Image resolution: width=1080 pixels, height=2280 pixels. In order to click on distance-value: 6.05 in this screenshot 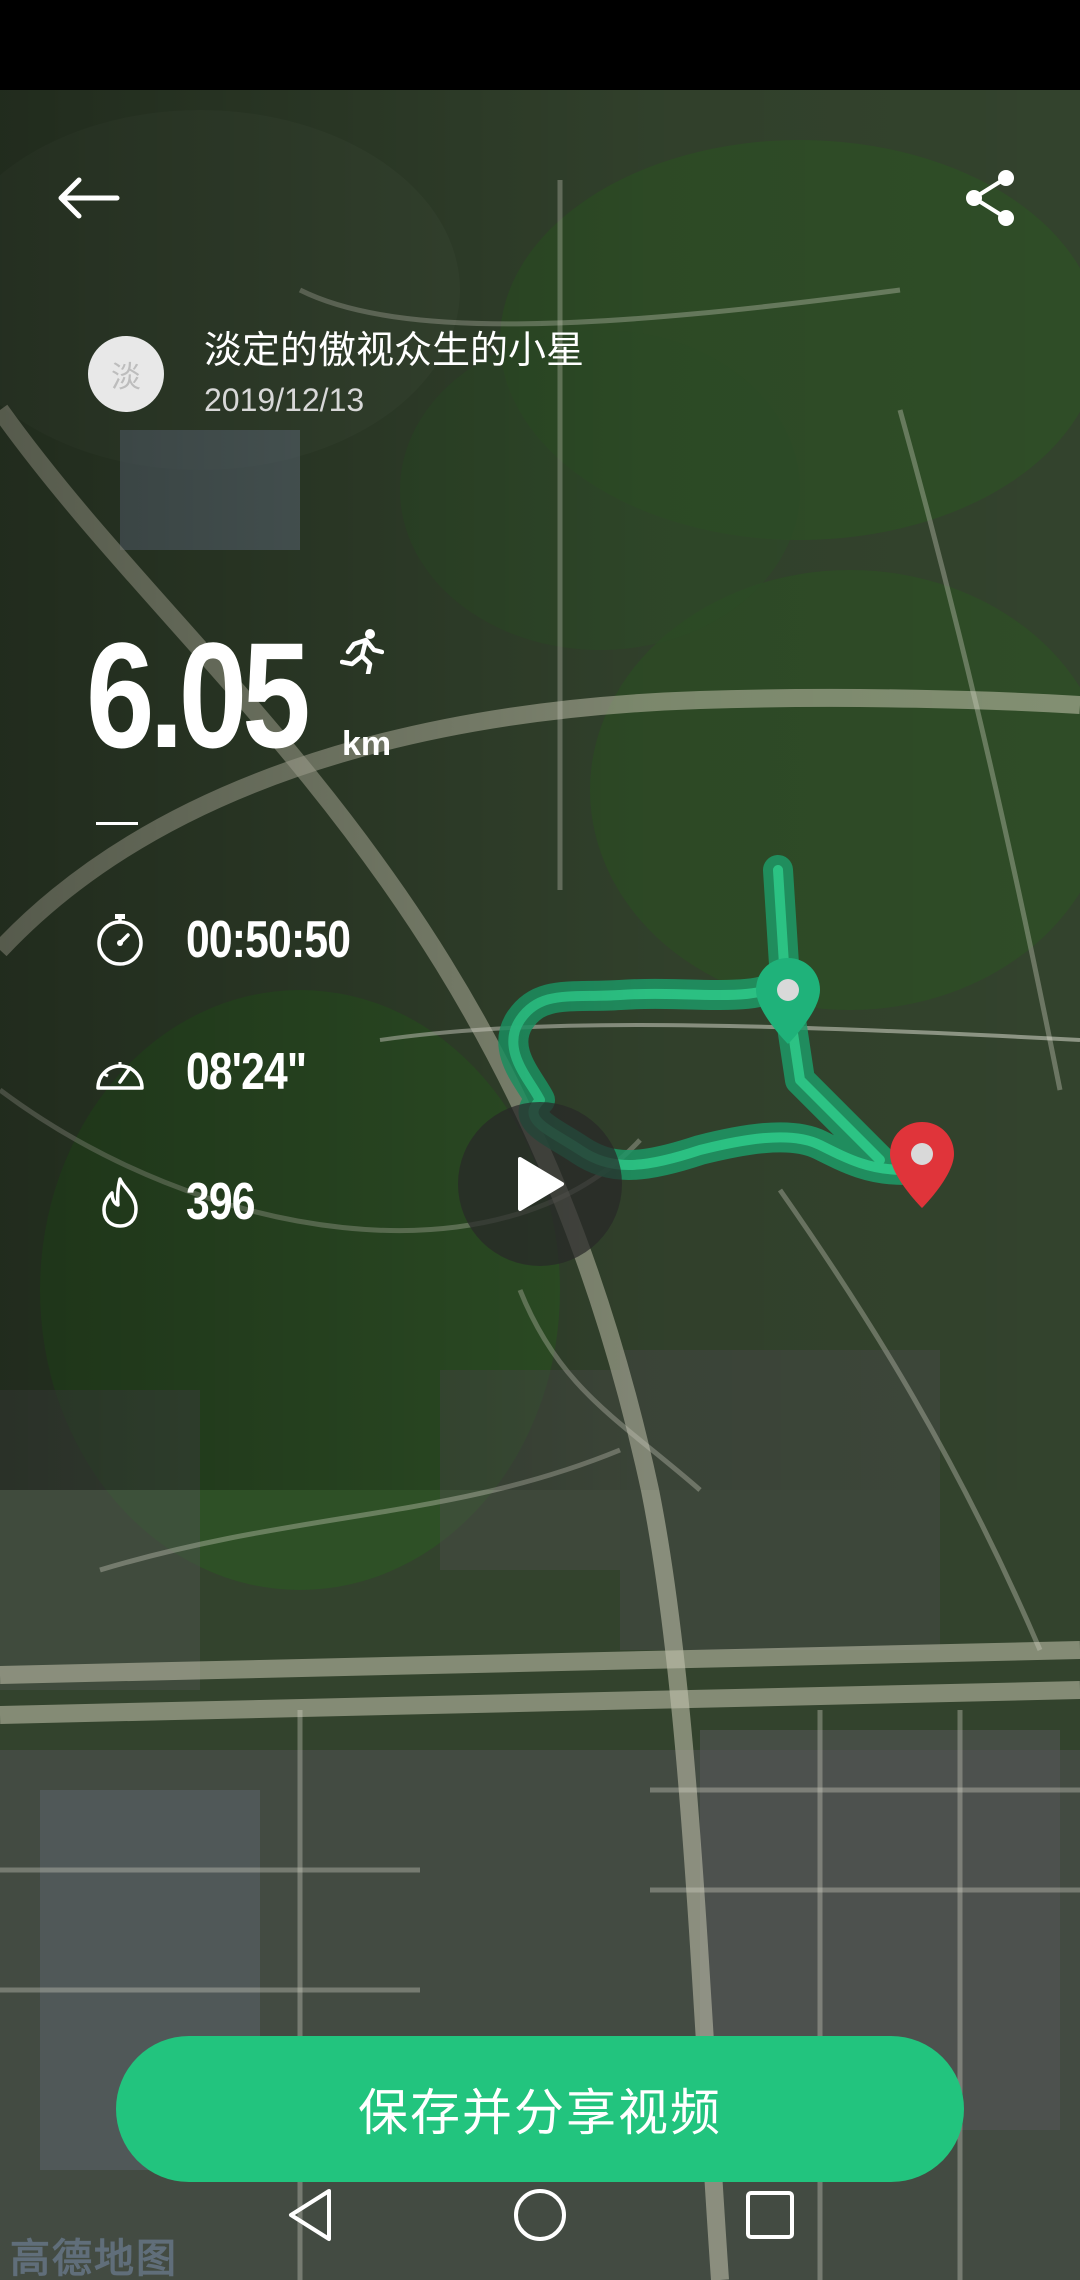, I will do `click(198, 695)`.